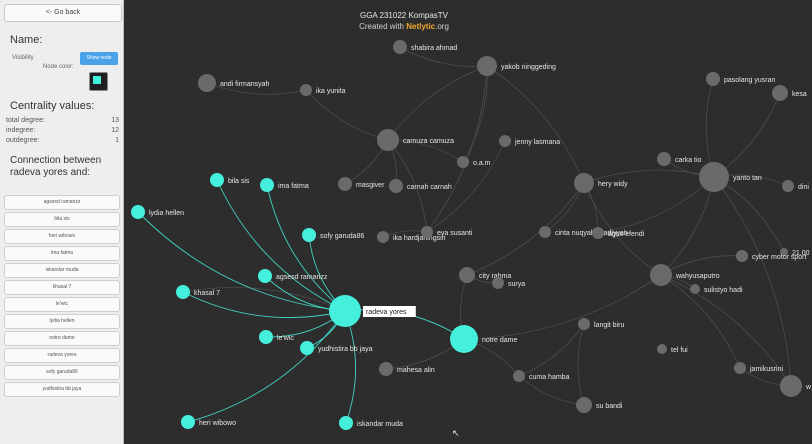  Describe the element at coordinates (723, 290) in the screenshot. I see `node-label: sulistyo hadi` at that location.